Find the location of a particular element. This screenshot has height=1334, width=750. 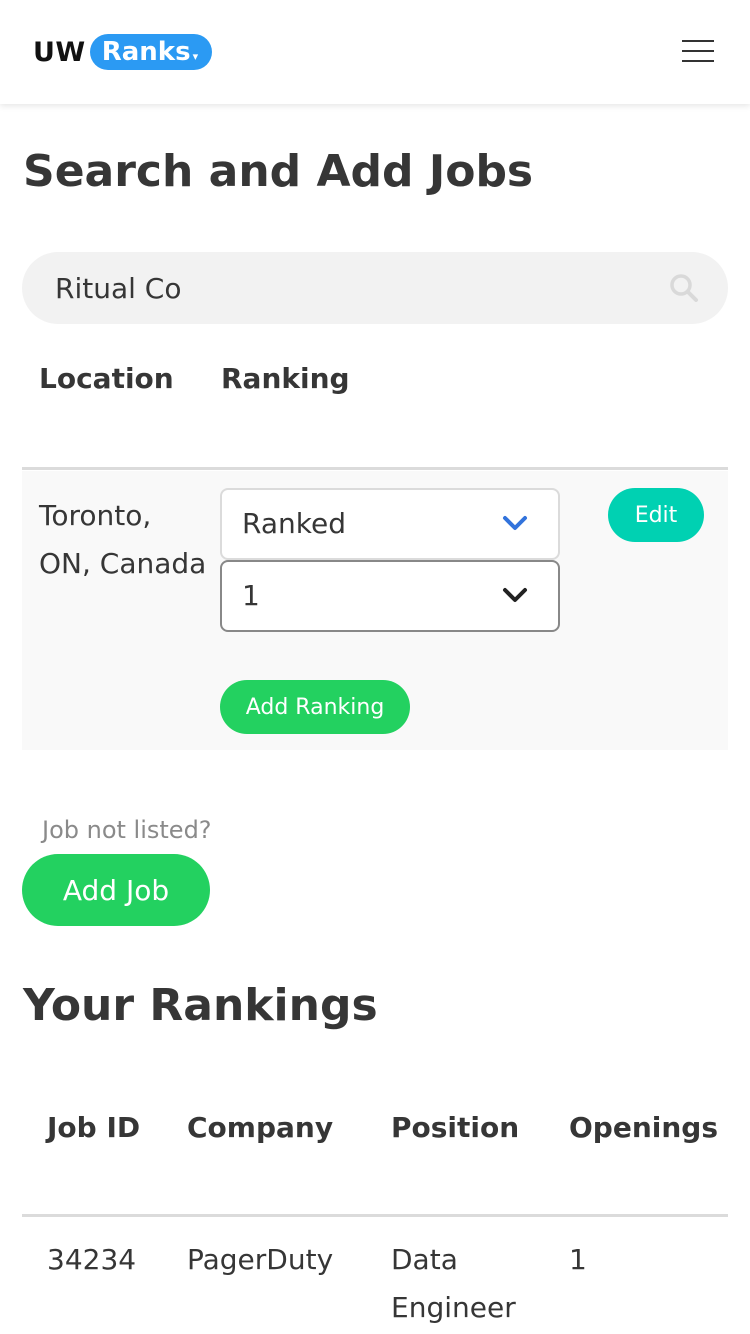

column-header-company: Company is located at coordinates (260, 1127).